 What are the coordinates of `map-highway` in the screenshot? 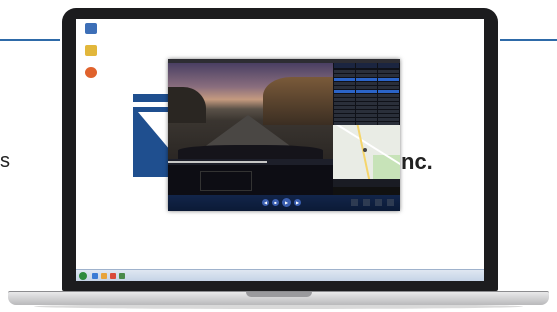 It's located at (364, 152).